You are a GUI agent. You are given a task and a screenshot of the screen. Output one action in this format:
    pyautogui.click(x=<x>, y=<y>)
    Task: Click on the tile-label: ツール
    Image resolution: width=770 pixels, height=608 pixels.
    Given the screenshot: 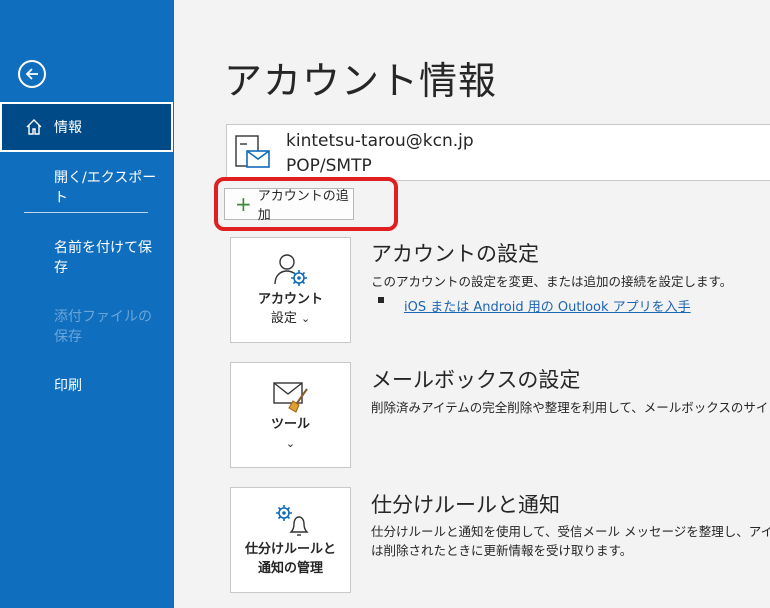 What is the action you would take?
    pyautogui.click(x=290, y=424)
    